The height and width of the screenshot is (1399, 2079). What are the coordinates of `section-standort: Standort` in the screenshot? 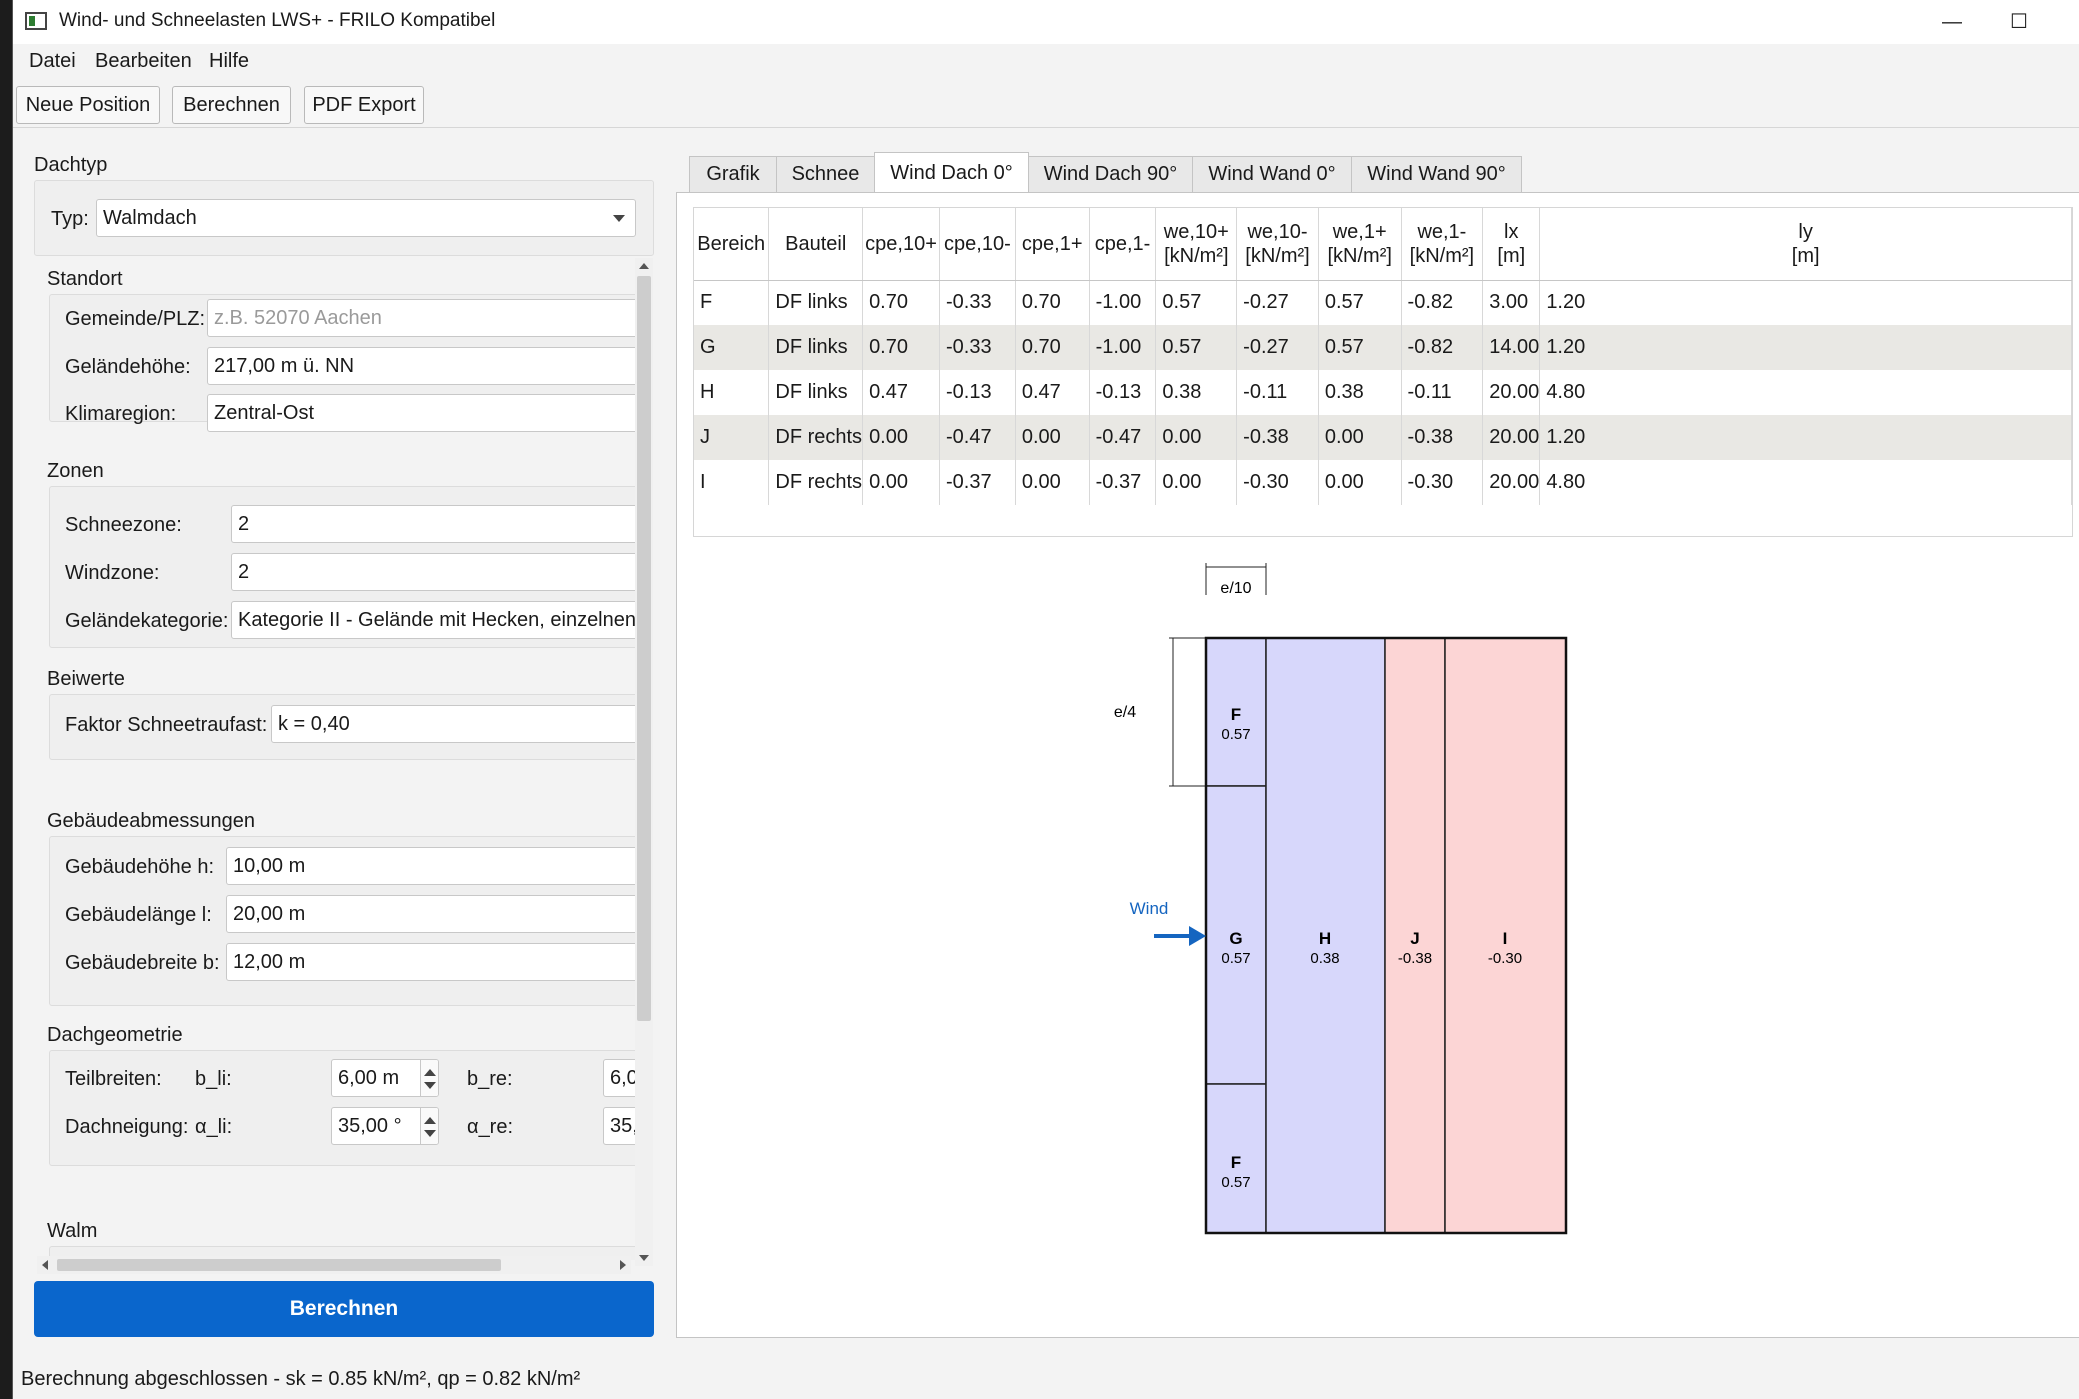 It's located at (85, 279).